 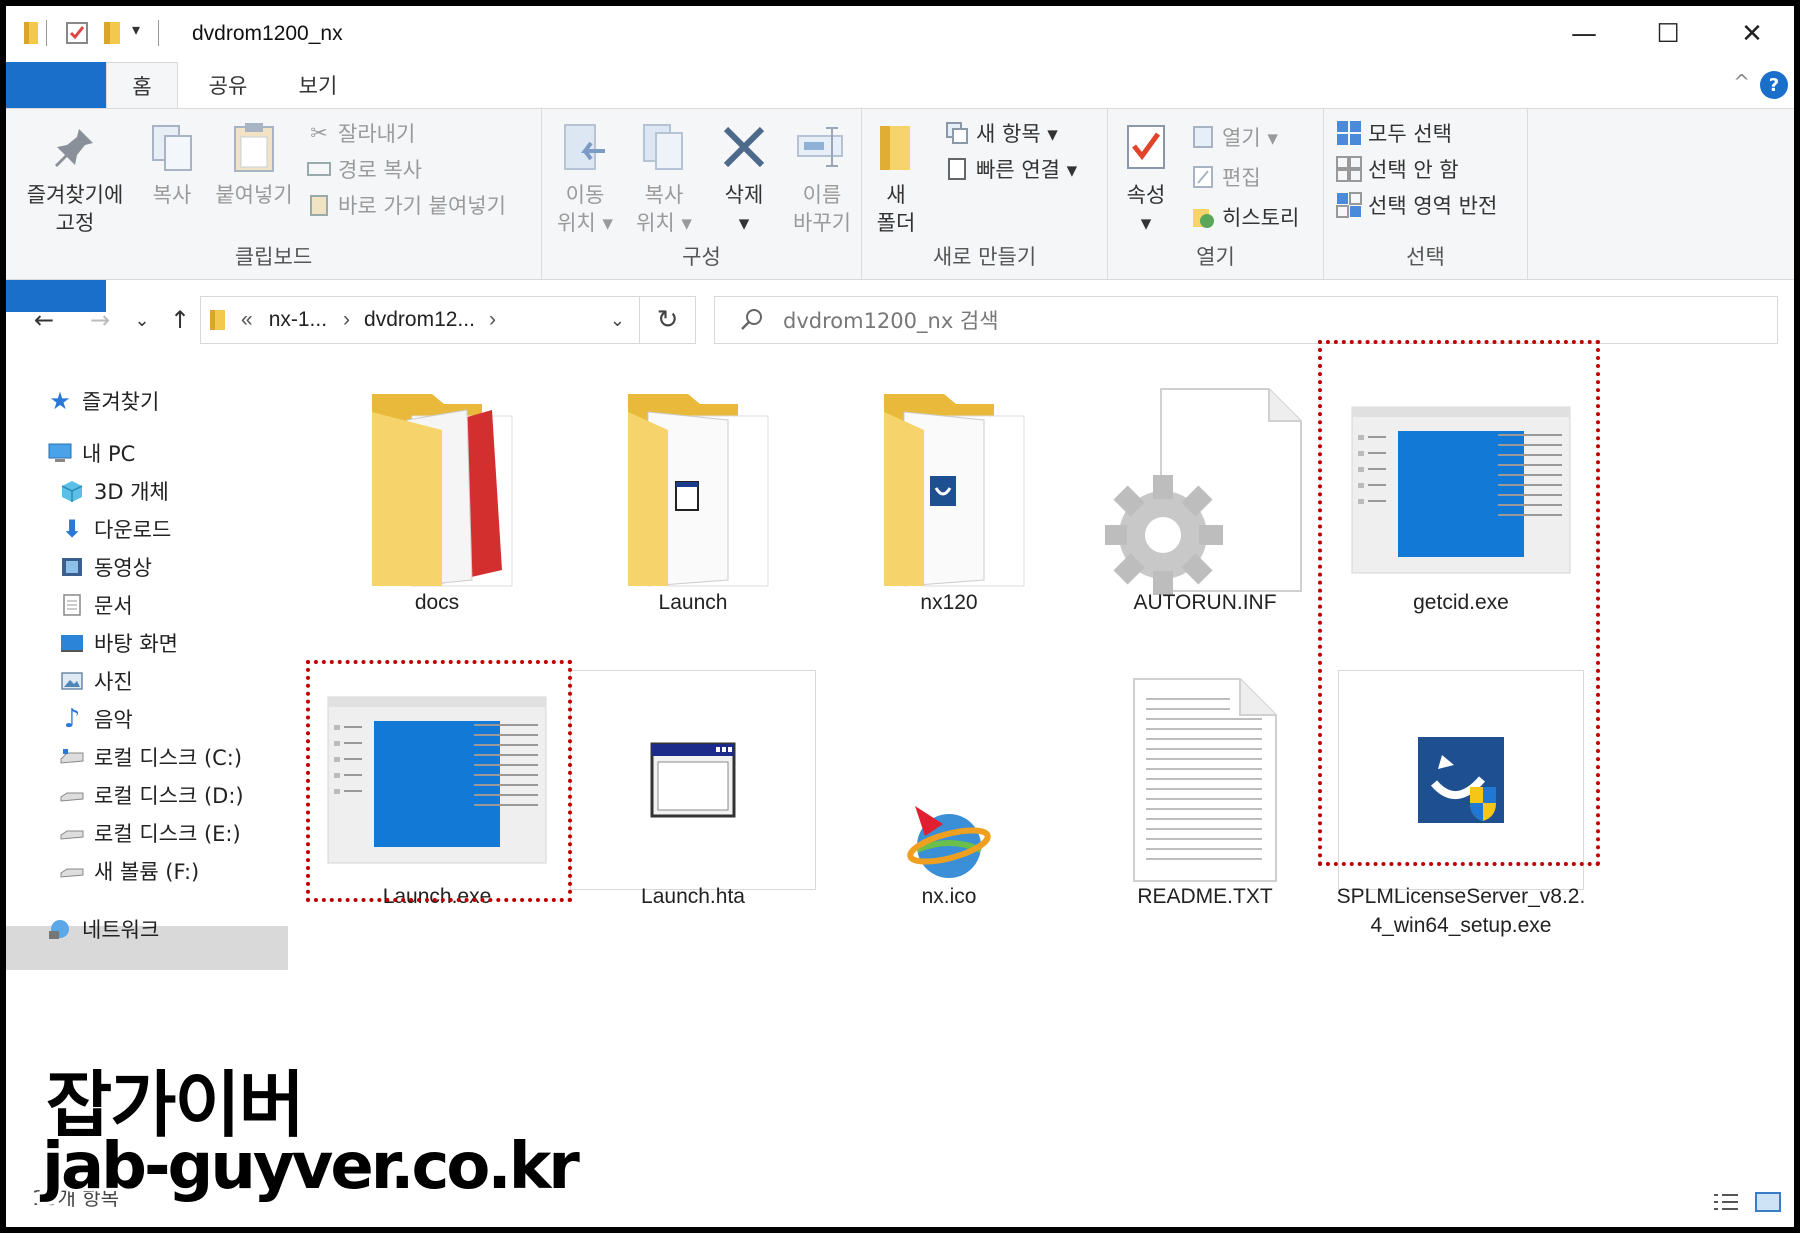 I want to click on easy-access-icon, so click(x=957, y=169).